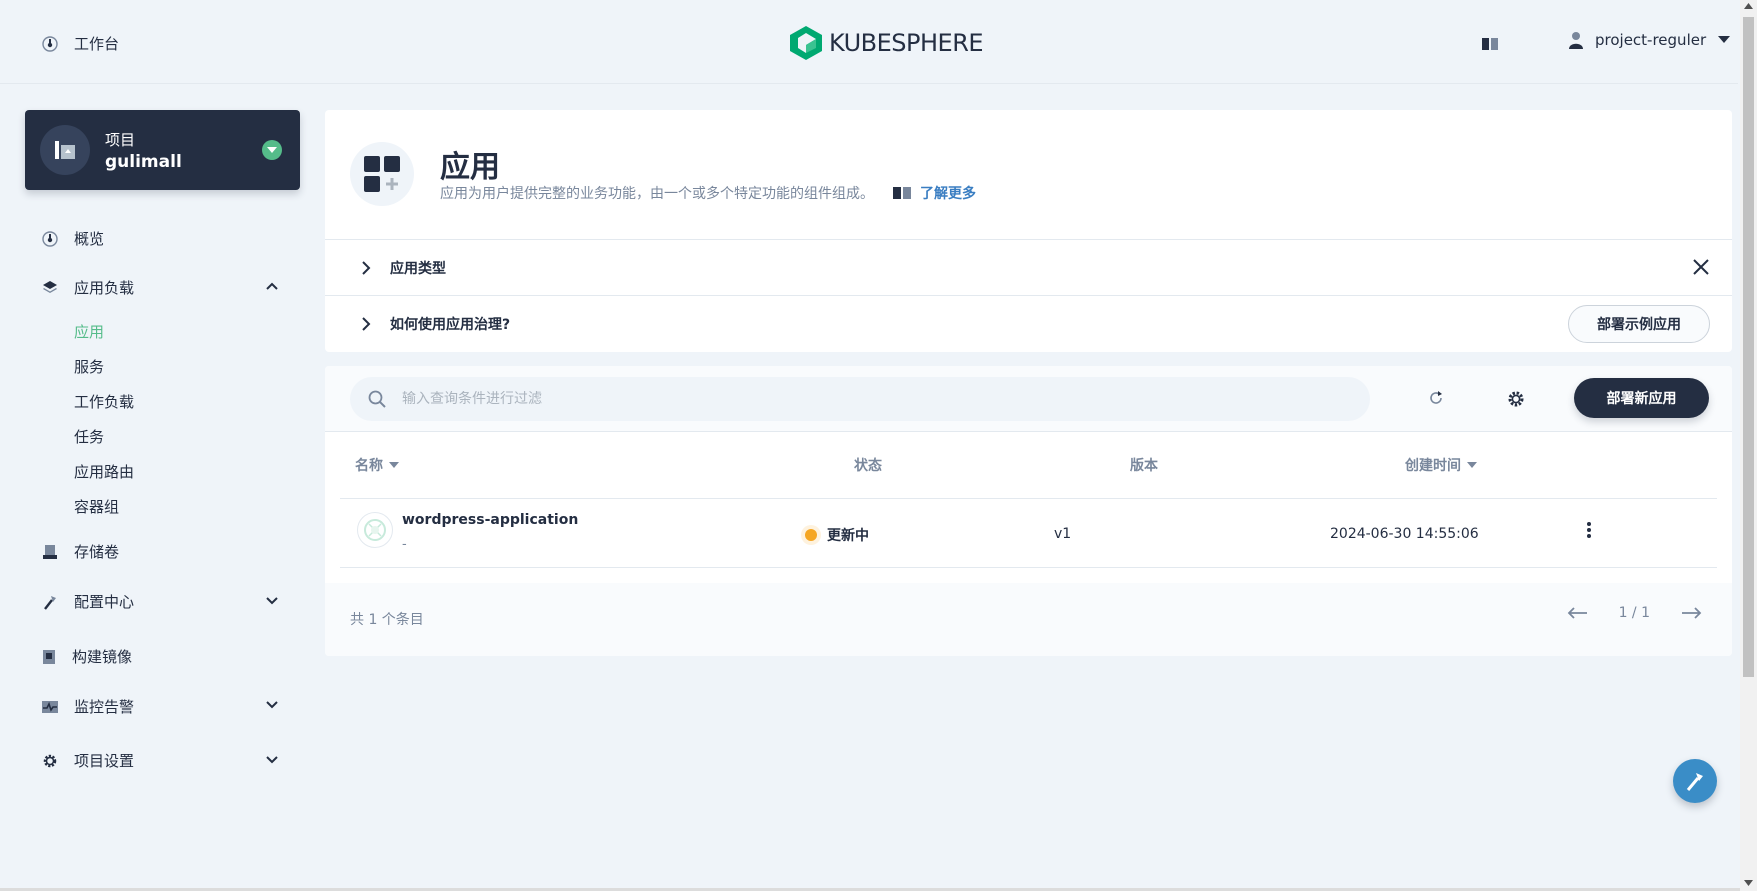 The image size is (1757, 891). I want to click on dashboard-icon, so click(50, 43).